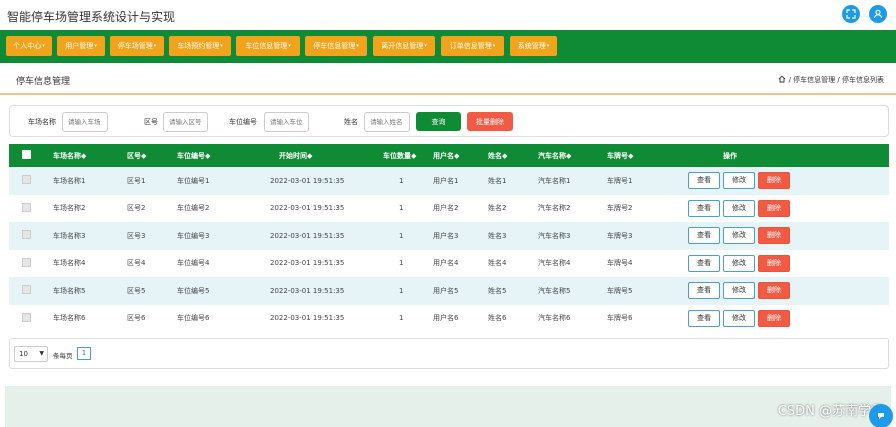  Describe the element at coordinates (513, 181) in the screenshot. I see `table-cell: 姓名1` at that location.